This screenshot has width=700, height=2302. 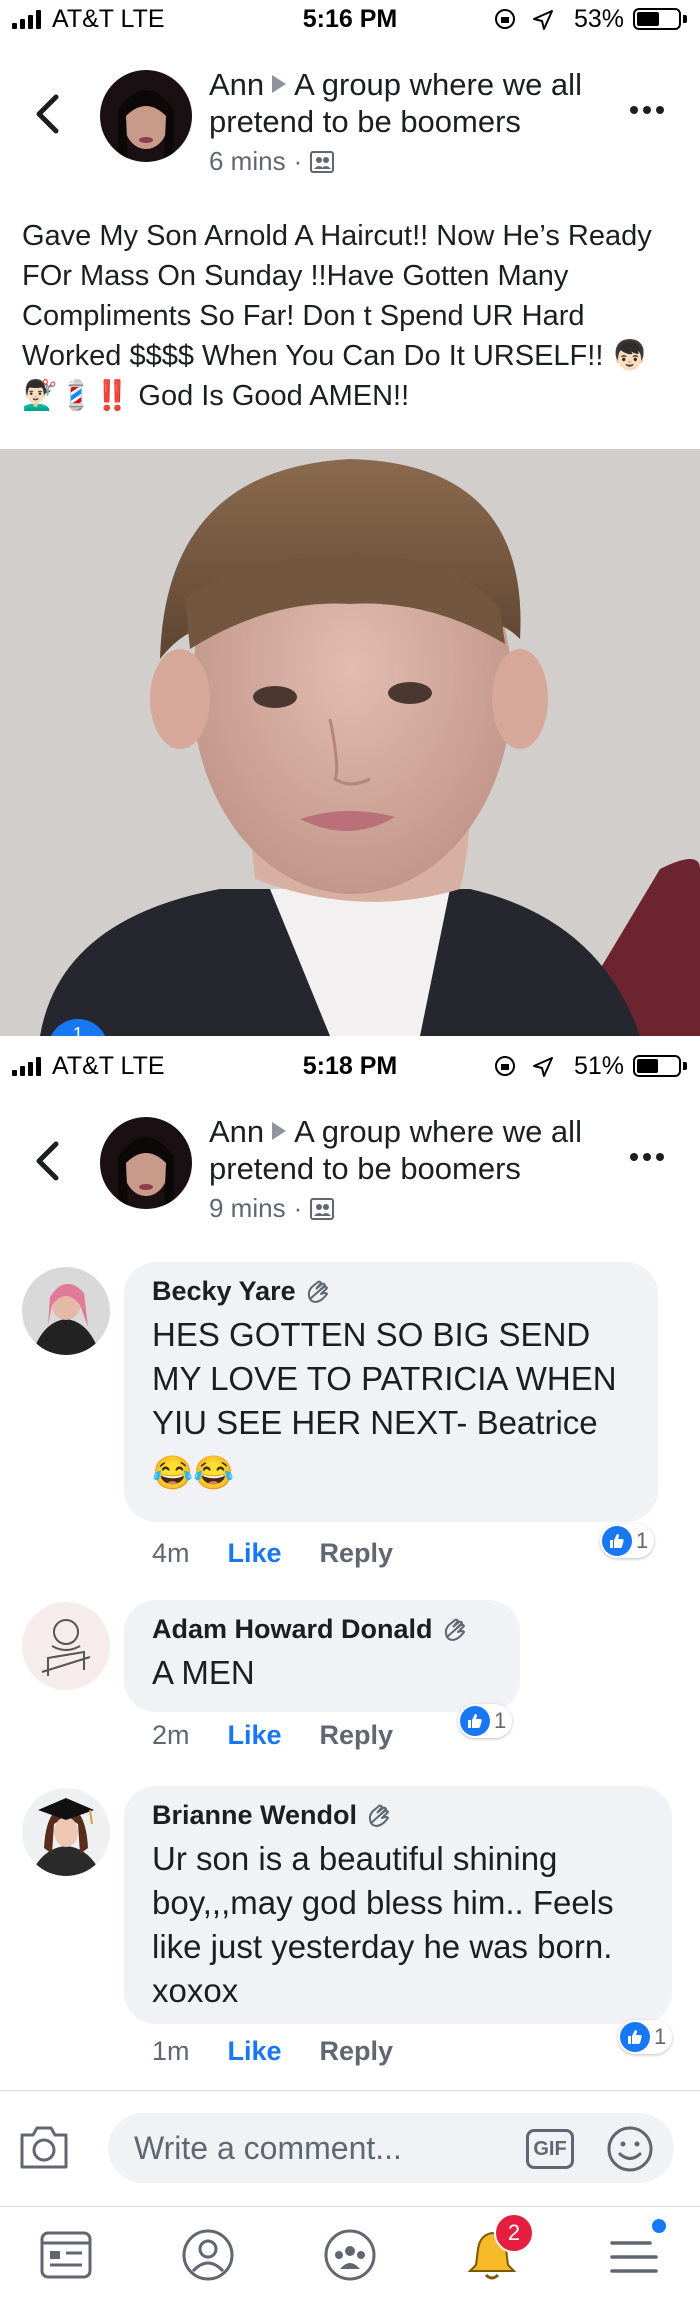 I want to click on battery-percent: 53%, so click(x=599, y=19).